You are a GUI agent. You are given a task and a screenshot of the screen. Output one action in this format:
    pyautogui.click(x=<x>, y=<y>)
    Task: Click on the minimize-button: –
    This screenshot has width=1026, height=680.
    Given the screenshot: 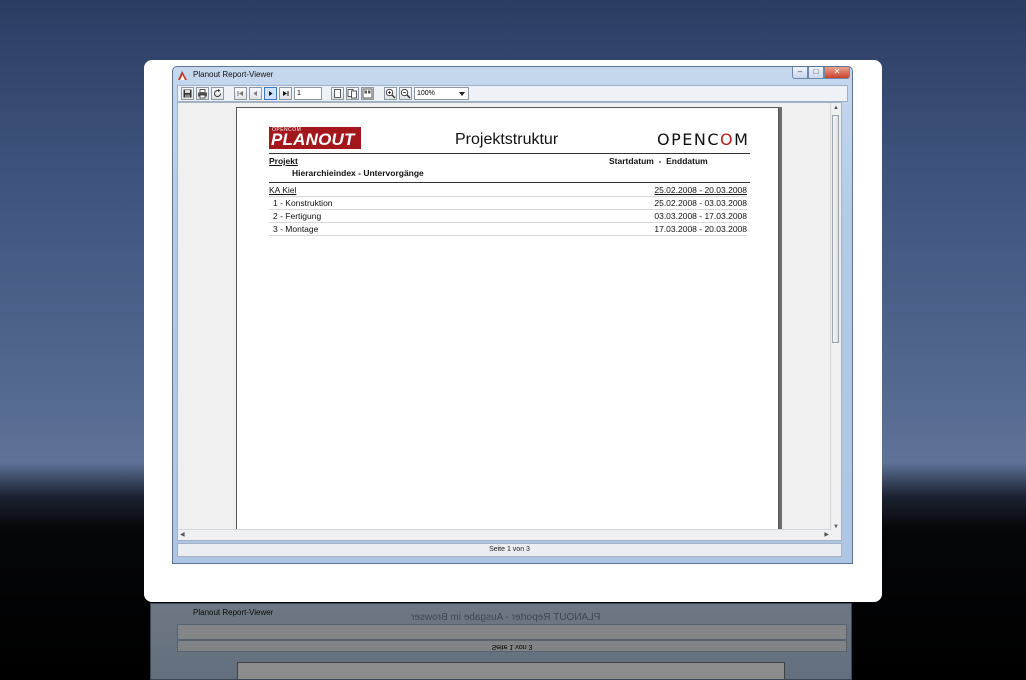 What is the action you would take?
    pyautogui.click(x=800, y=73)
    